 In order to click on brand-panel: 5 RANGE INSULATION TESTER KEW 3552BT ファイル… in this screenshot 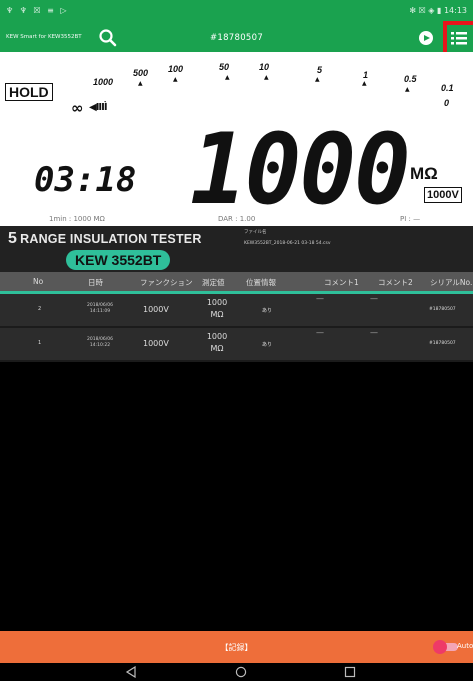, I will do `click(236, 249)`.